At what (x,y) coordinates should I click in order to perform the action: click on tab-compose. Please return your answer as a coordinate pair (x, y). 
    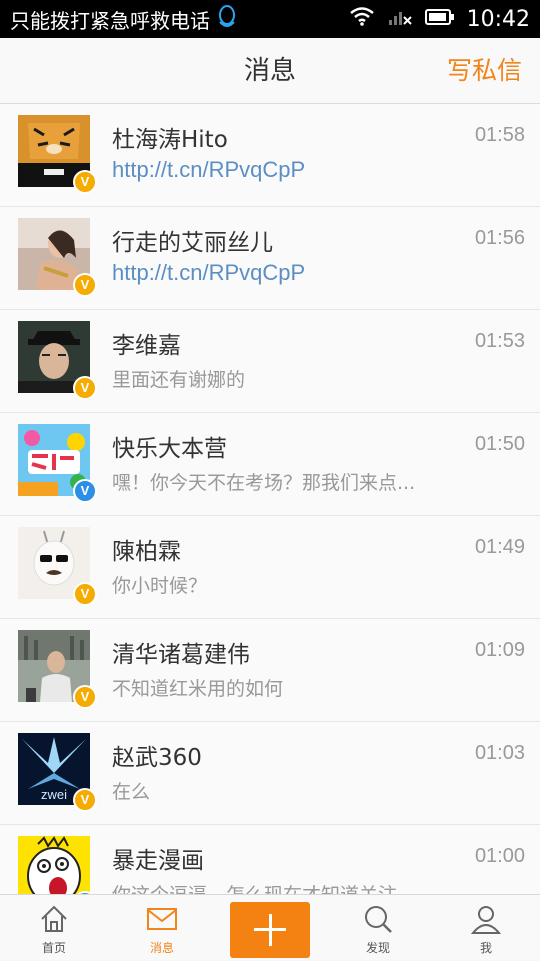
    Looking at the image, I should click on (270, 928).